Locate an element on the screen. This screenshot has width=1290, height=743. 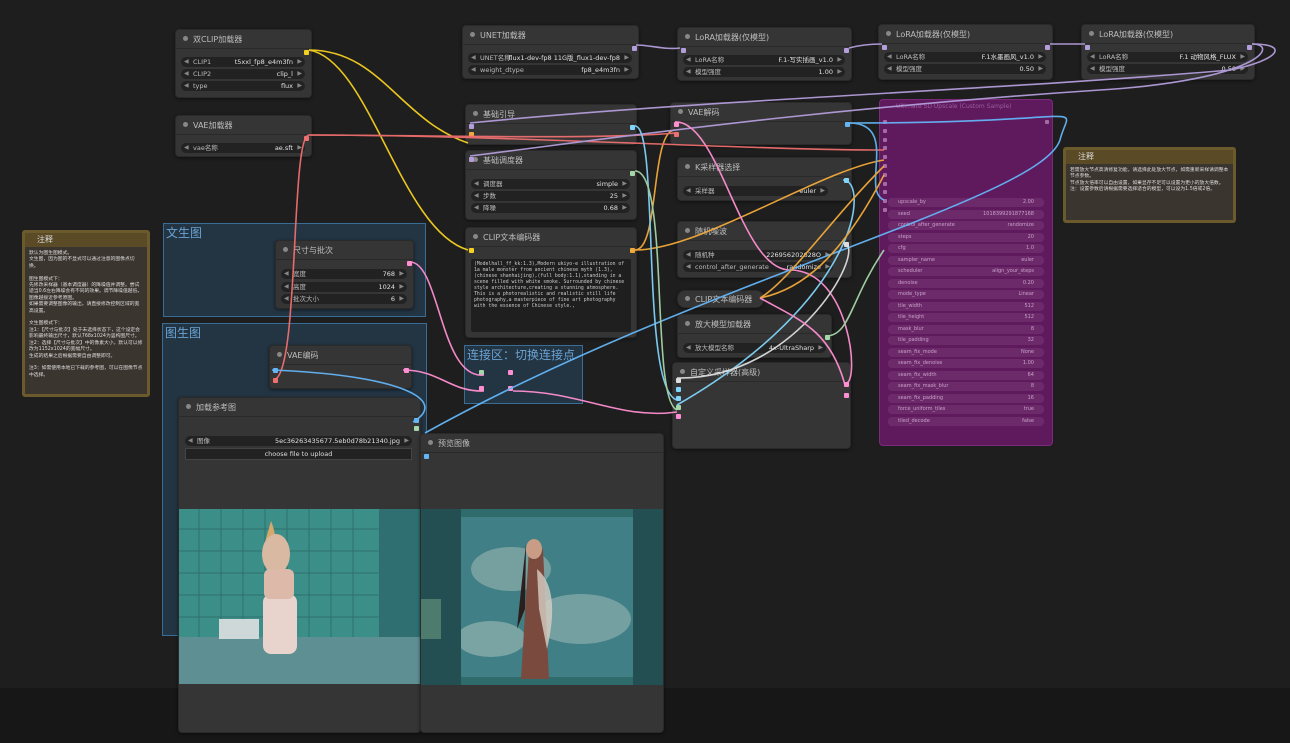
wire-upscale is located at coordinates (855, 293).